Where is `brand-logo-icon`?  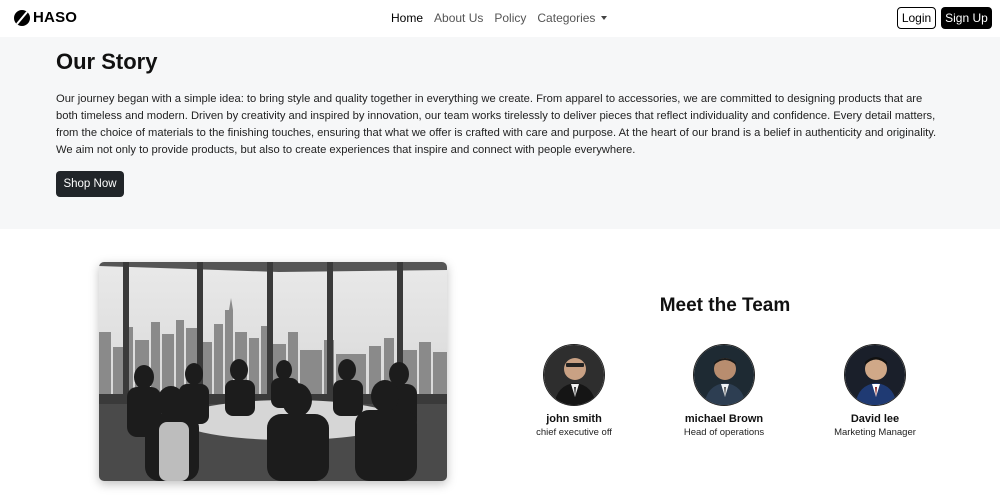
brand-logo-icon is located at coordinates (22, 17).